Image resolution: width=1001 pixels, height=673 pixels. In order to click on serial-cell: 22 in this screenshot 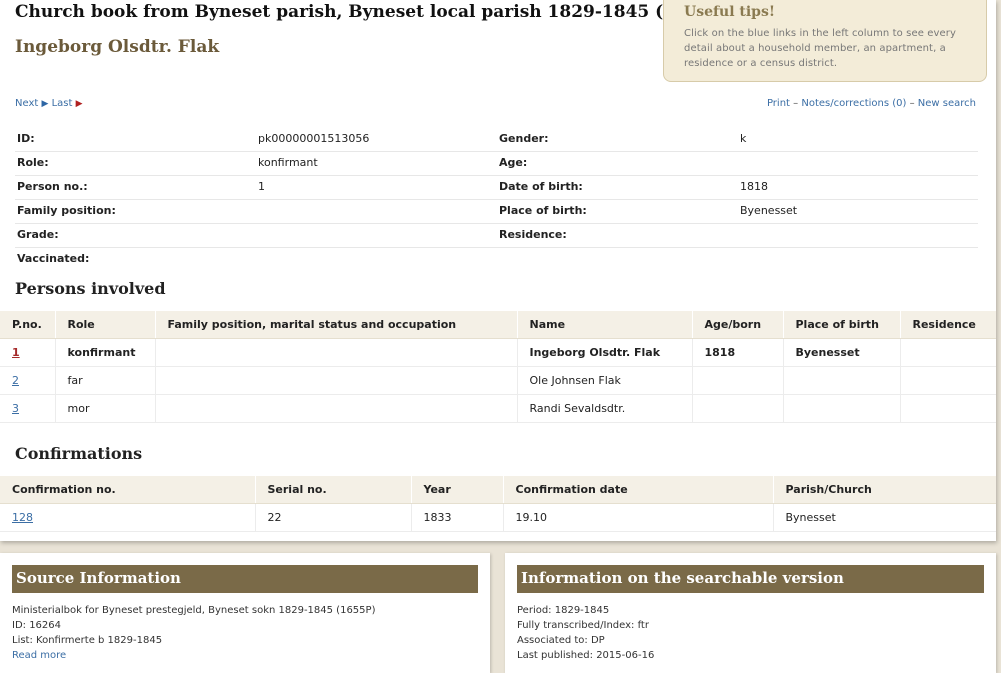, I will do `click(333, 517)`.